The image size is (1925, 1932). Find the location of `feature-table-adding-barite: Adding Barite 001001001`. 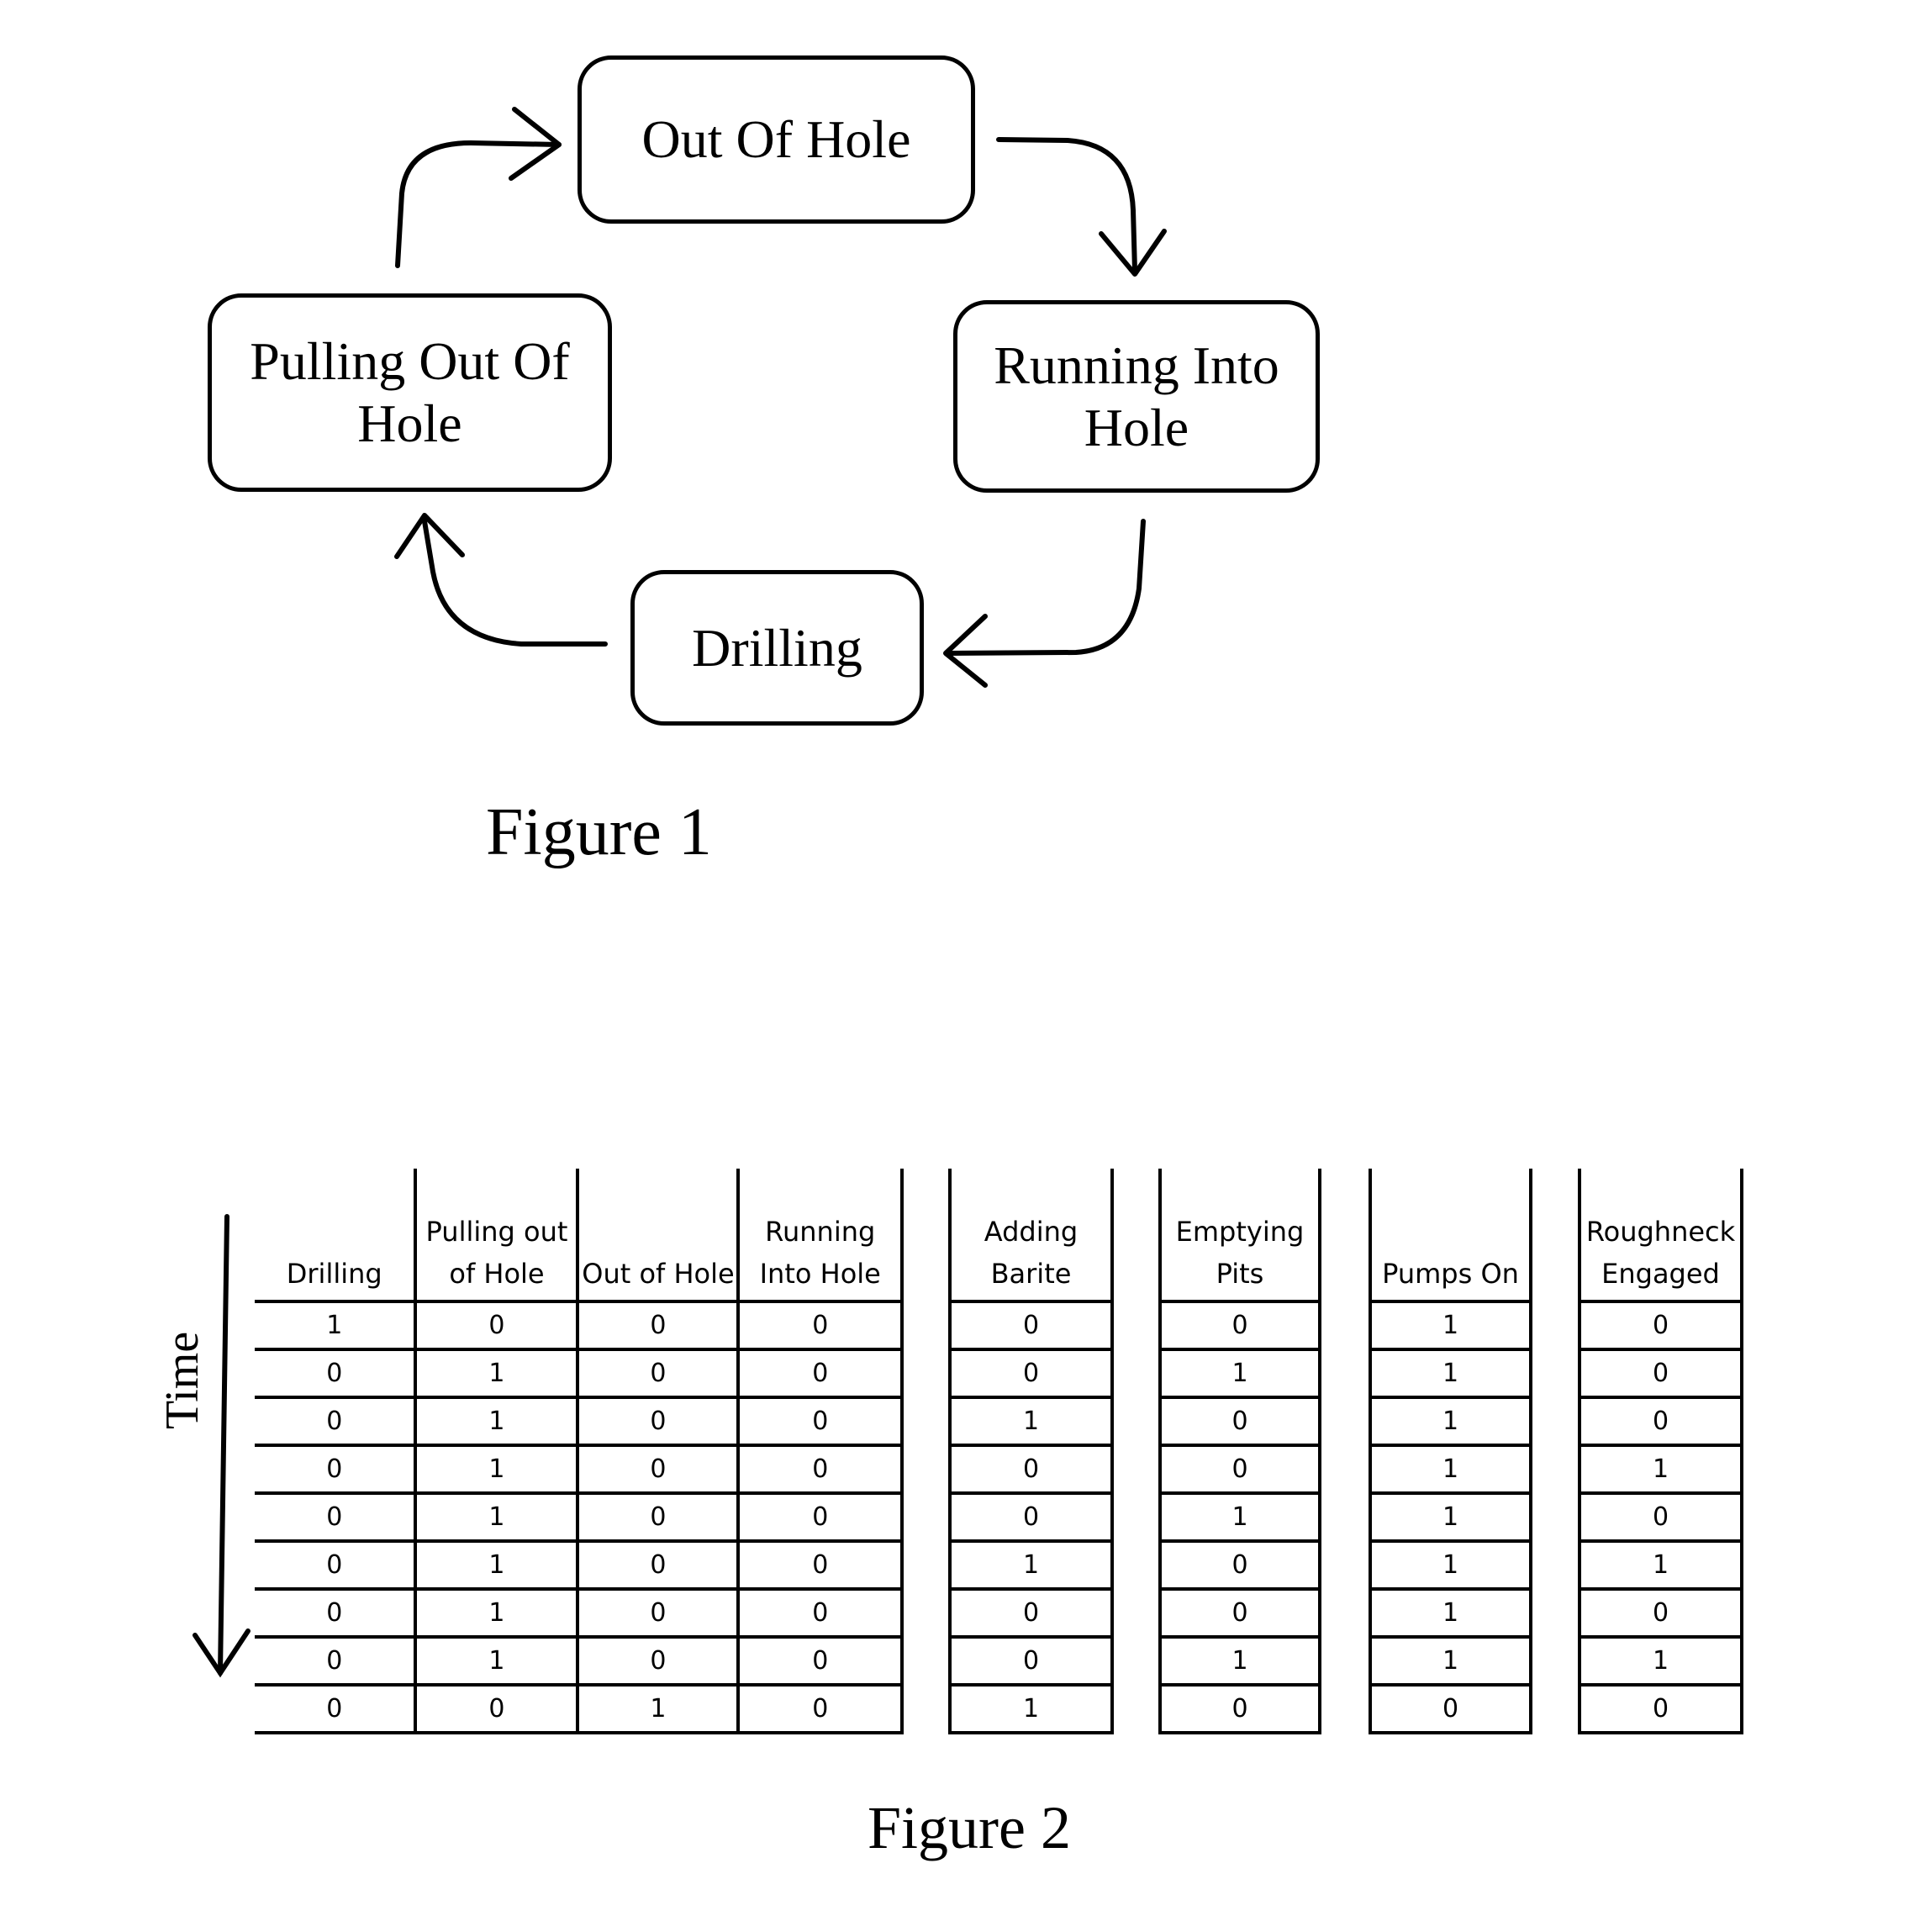

feature-table-adding-barite: Adding Barite 001001001 is located at coordinates (1031, 1451).